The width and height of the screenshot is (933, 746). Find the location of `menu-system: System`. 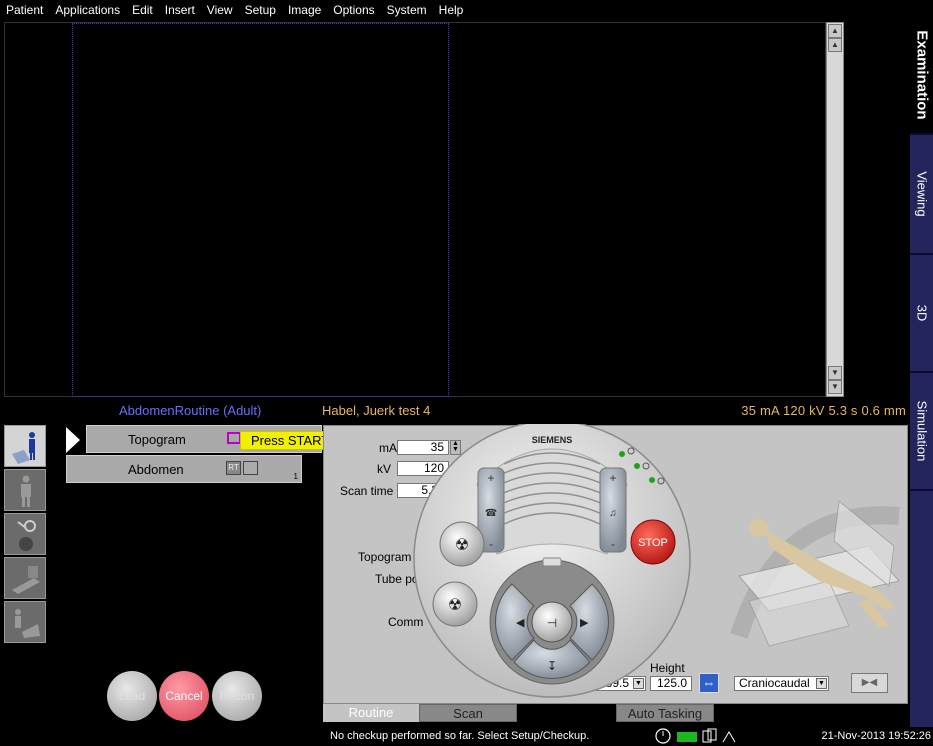

menu-system: System is located at coordinates (407, 10).